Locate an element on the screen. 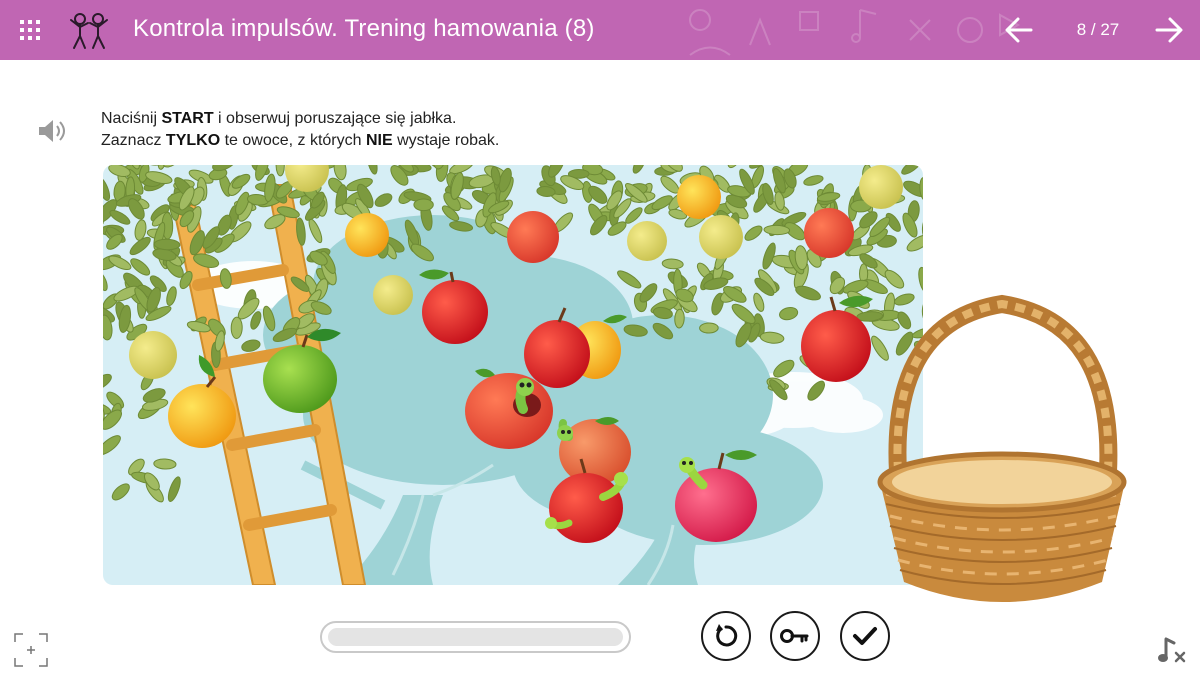  check-icon is located at coordinates (865, 636).